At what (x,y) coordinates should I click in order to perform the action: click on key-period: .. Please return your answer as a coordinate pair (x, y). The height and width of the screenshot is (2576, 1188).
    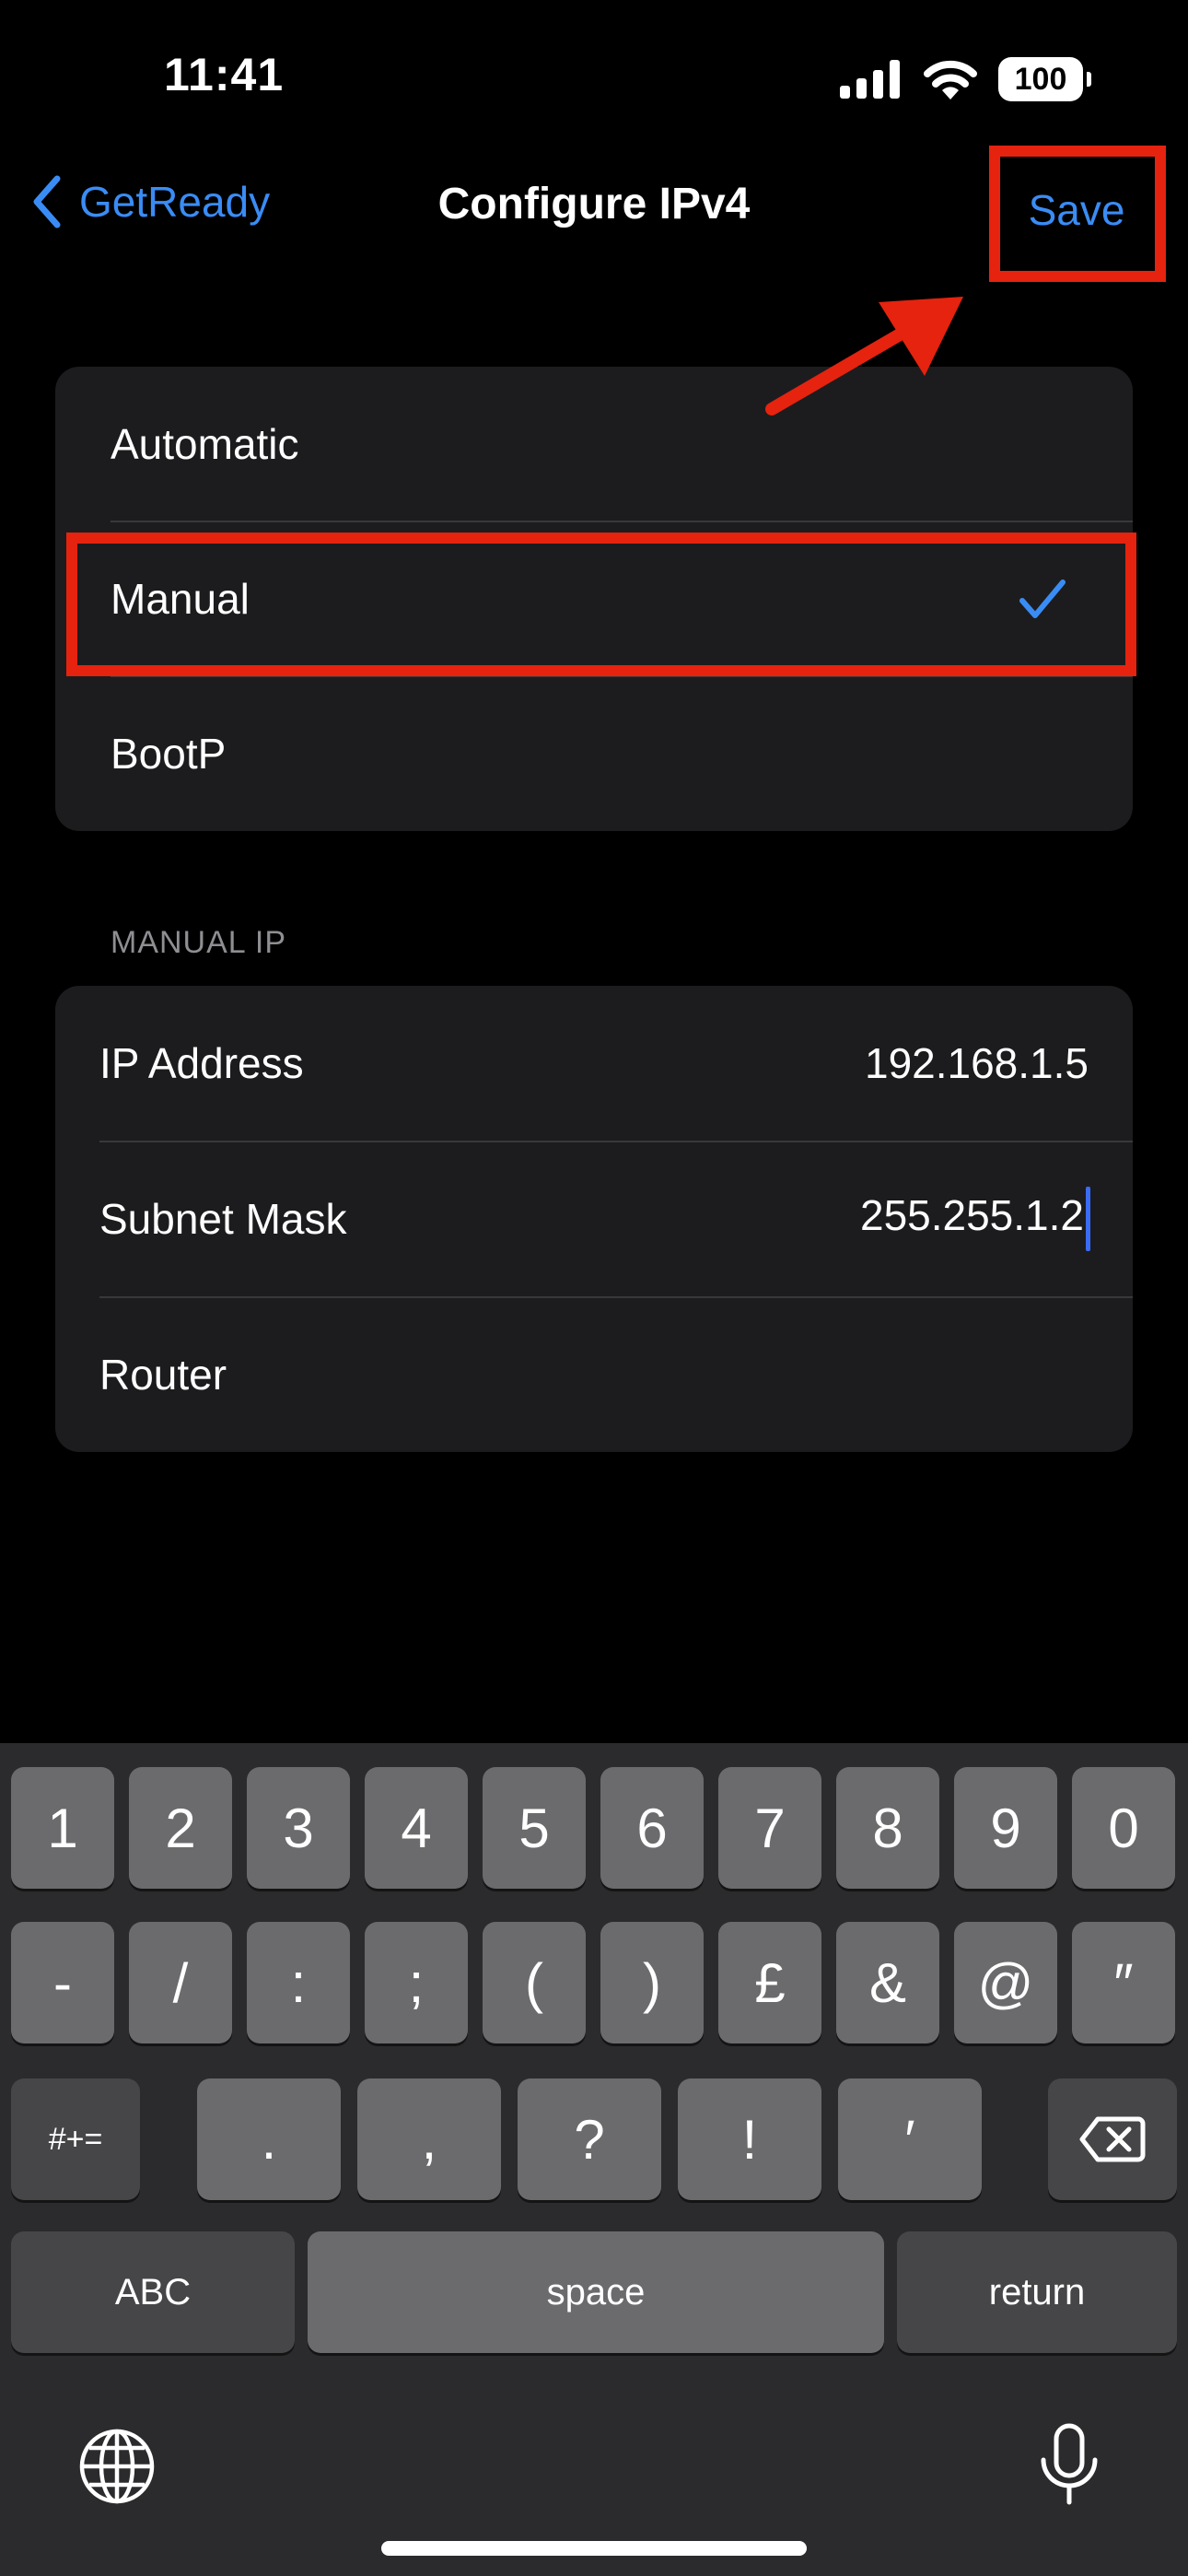
    Looking at the image, I should click on (269, 2139).